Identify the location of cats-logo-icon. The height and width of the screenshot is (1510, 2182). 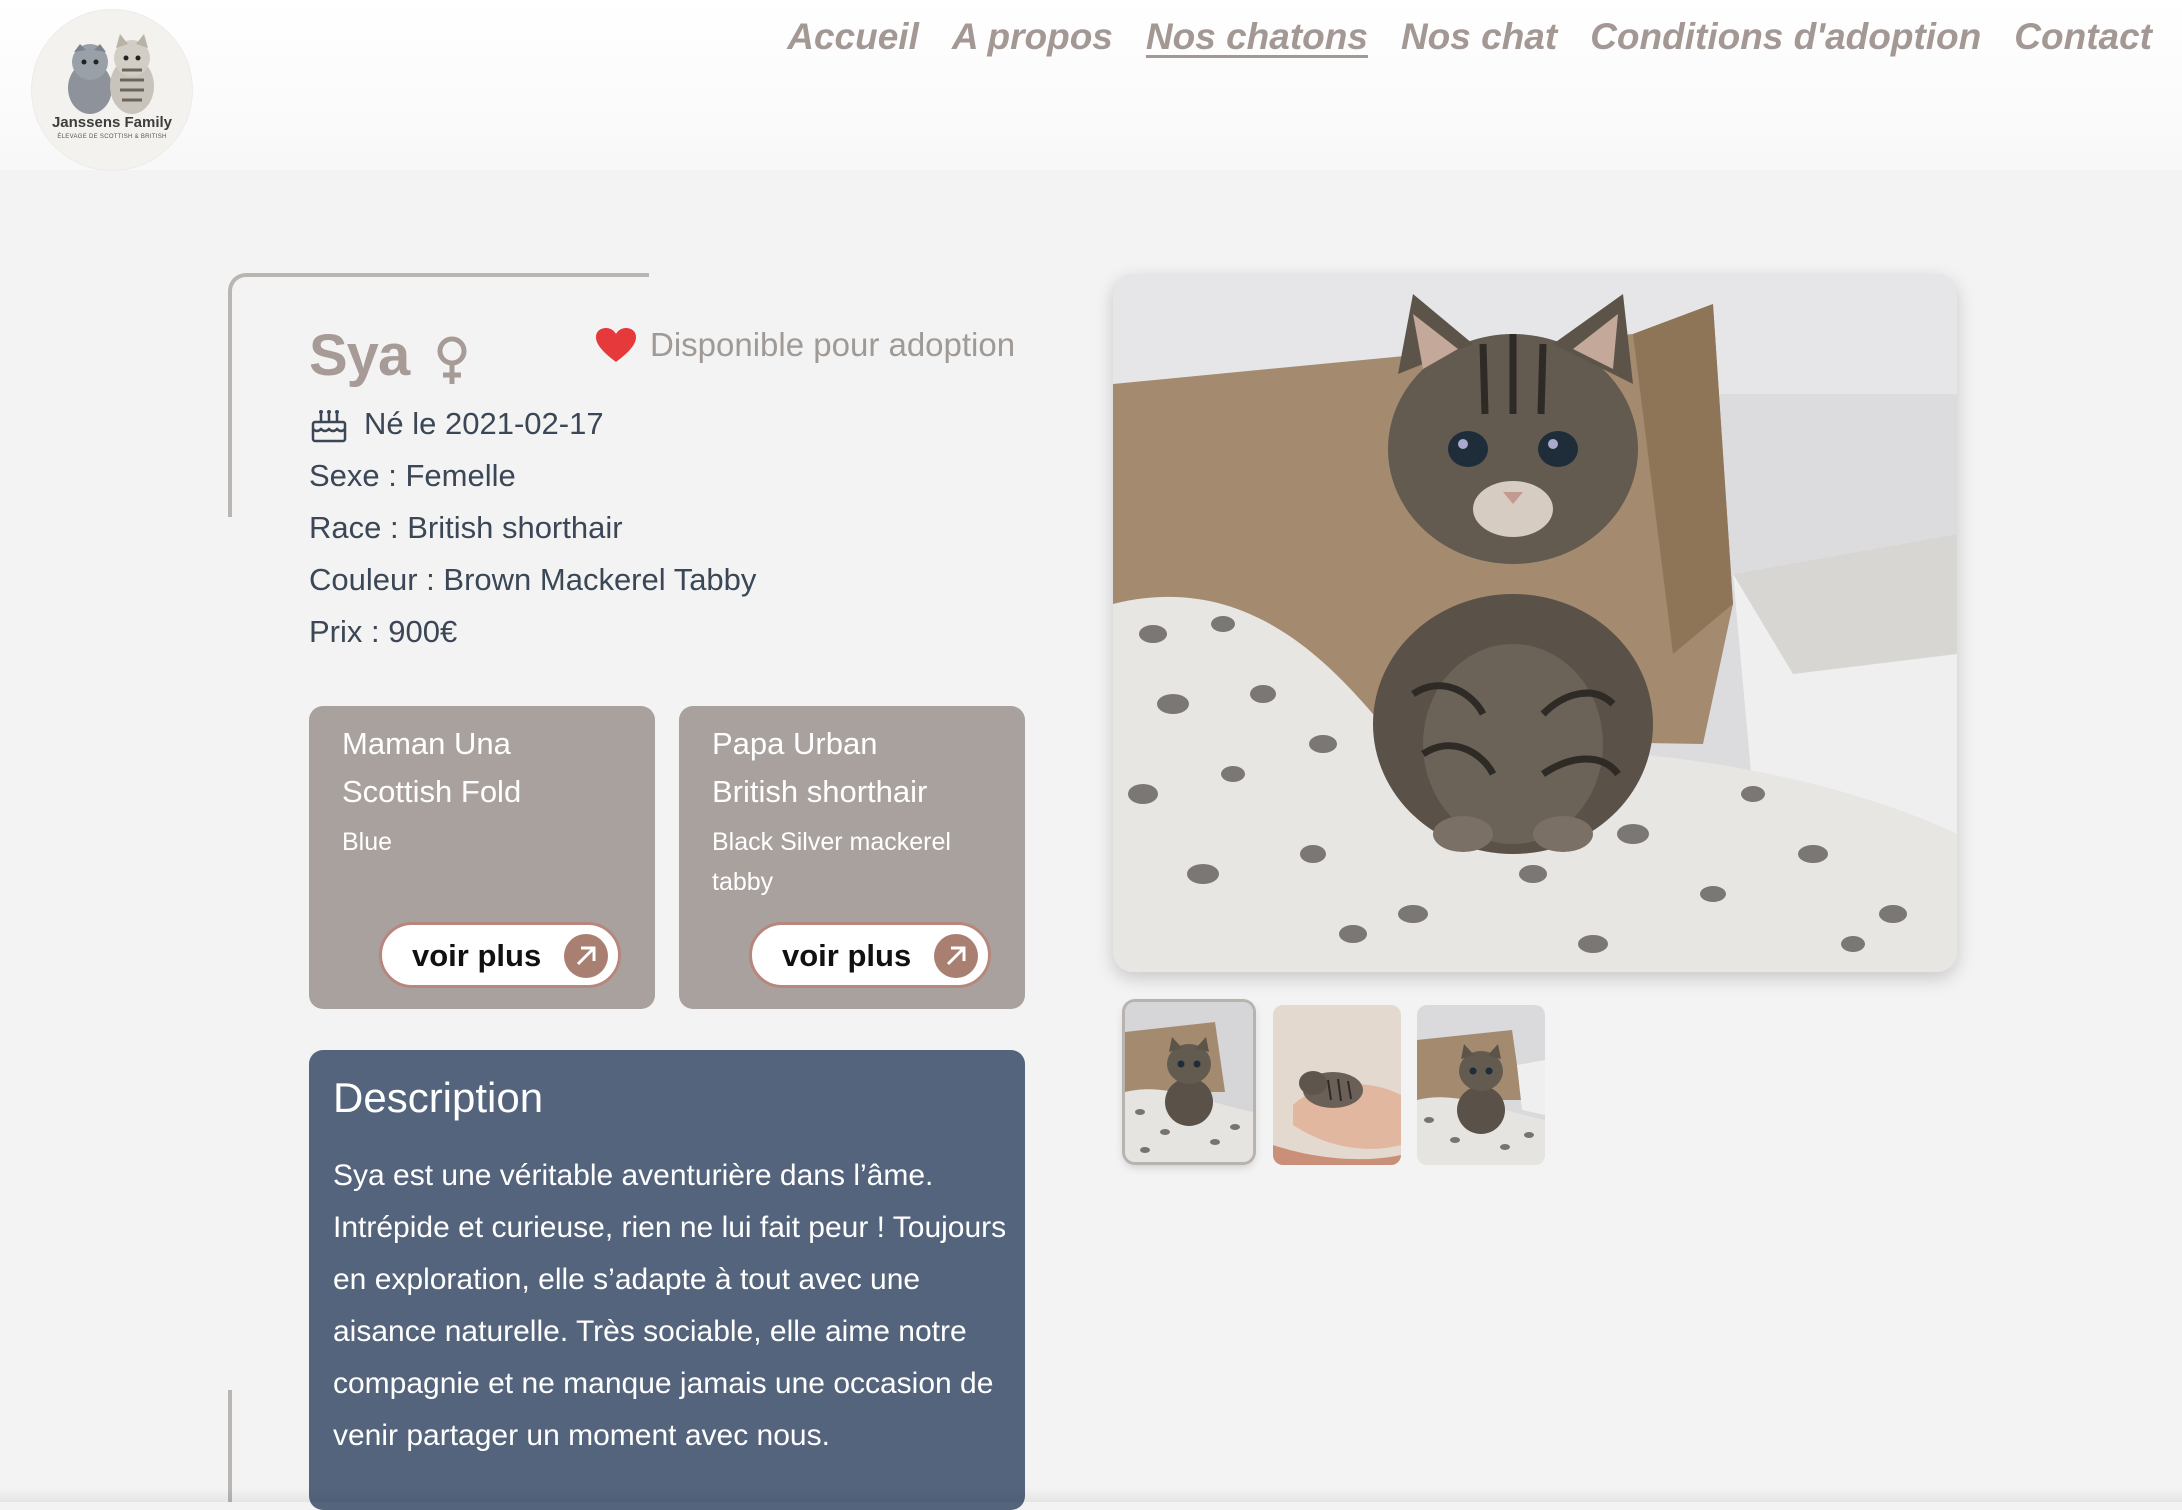
(111, 74).